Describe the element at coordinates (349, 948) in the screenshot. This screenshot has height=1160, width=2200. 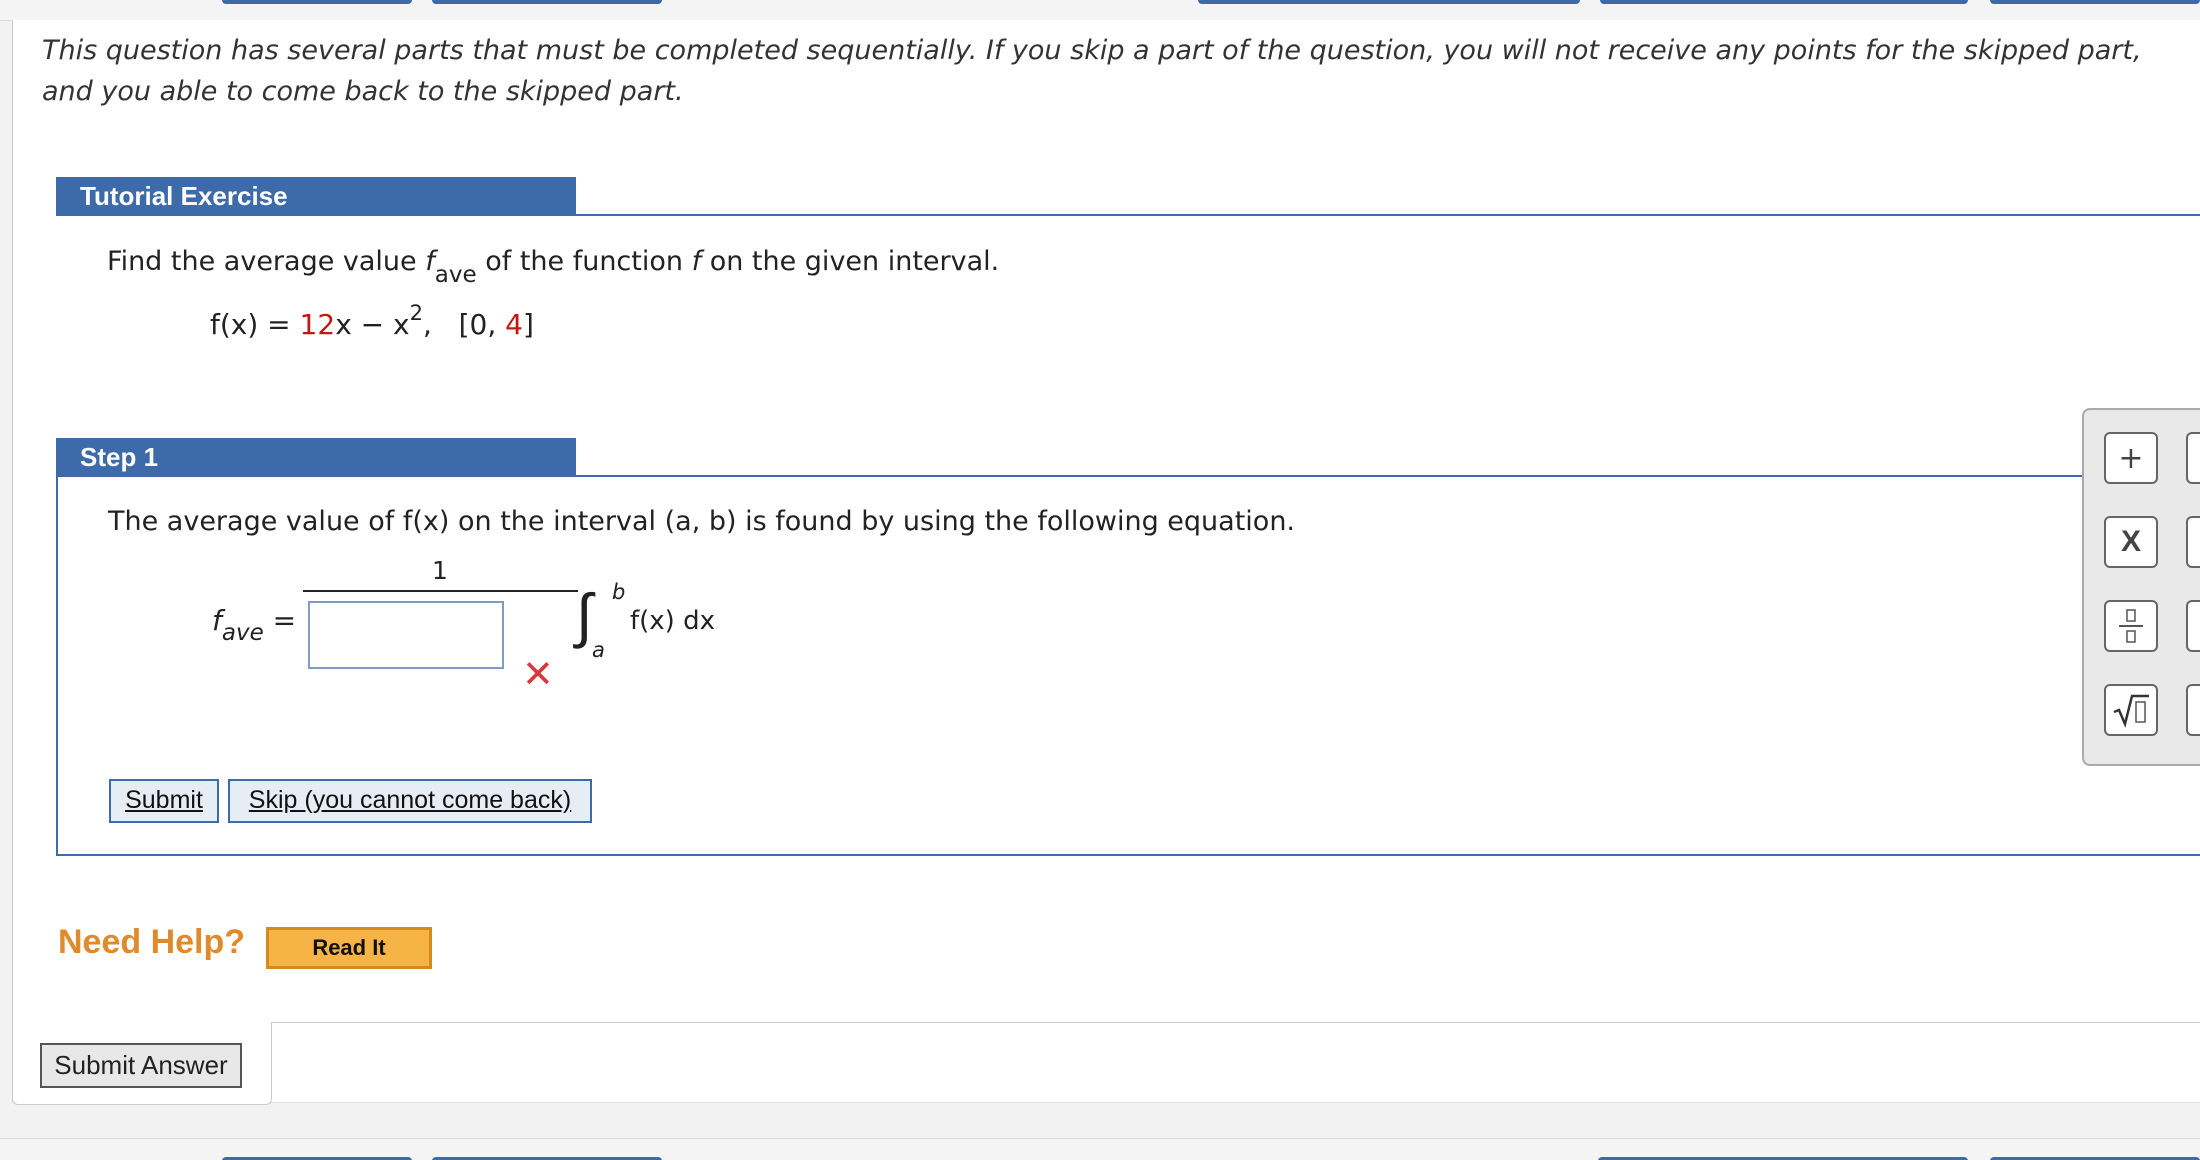
I see `read-it-button: Read It` at that location.